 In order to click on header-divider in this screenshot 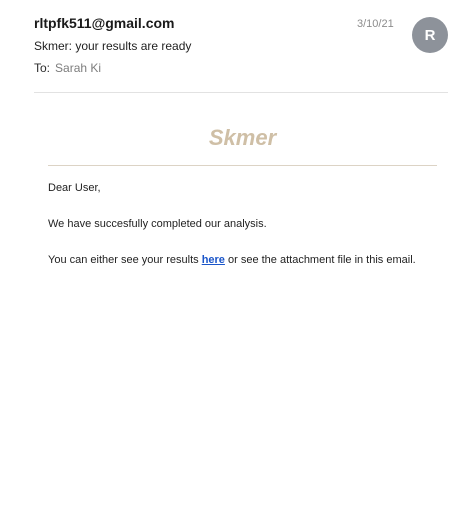, I will do `click(241, 92)`.